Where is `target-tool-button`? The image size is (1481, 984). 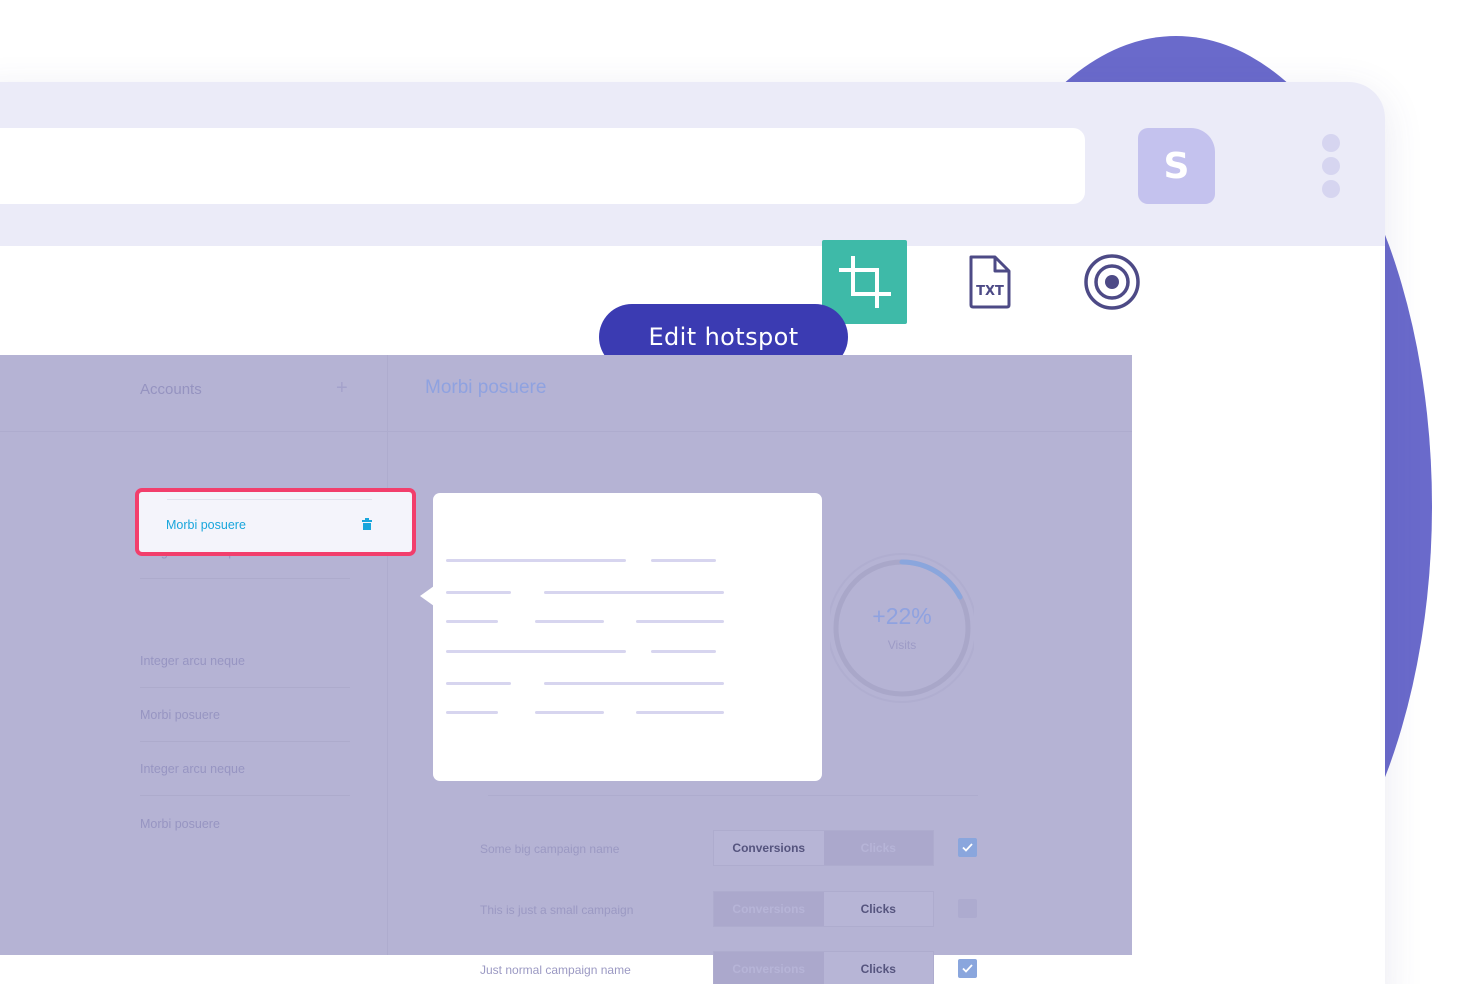 target-tool-button is located at coordinates (1112, 282).